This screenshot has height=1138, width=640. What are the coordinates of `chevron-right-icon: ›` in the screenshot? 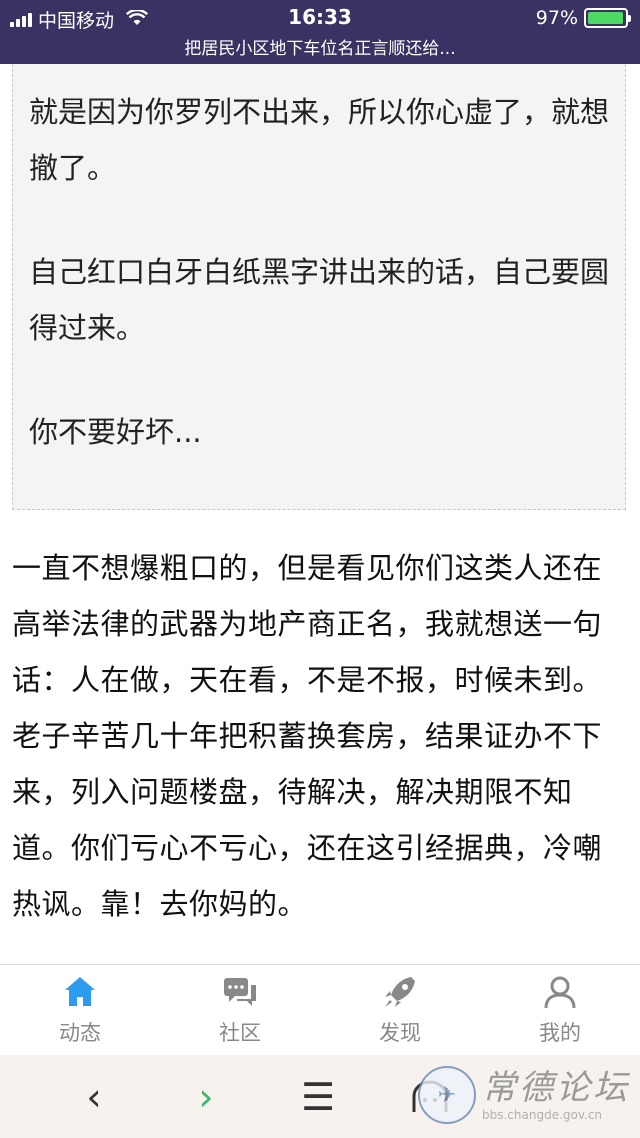 It's located at (206, 1096).